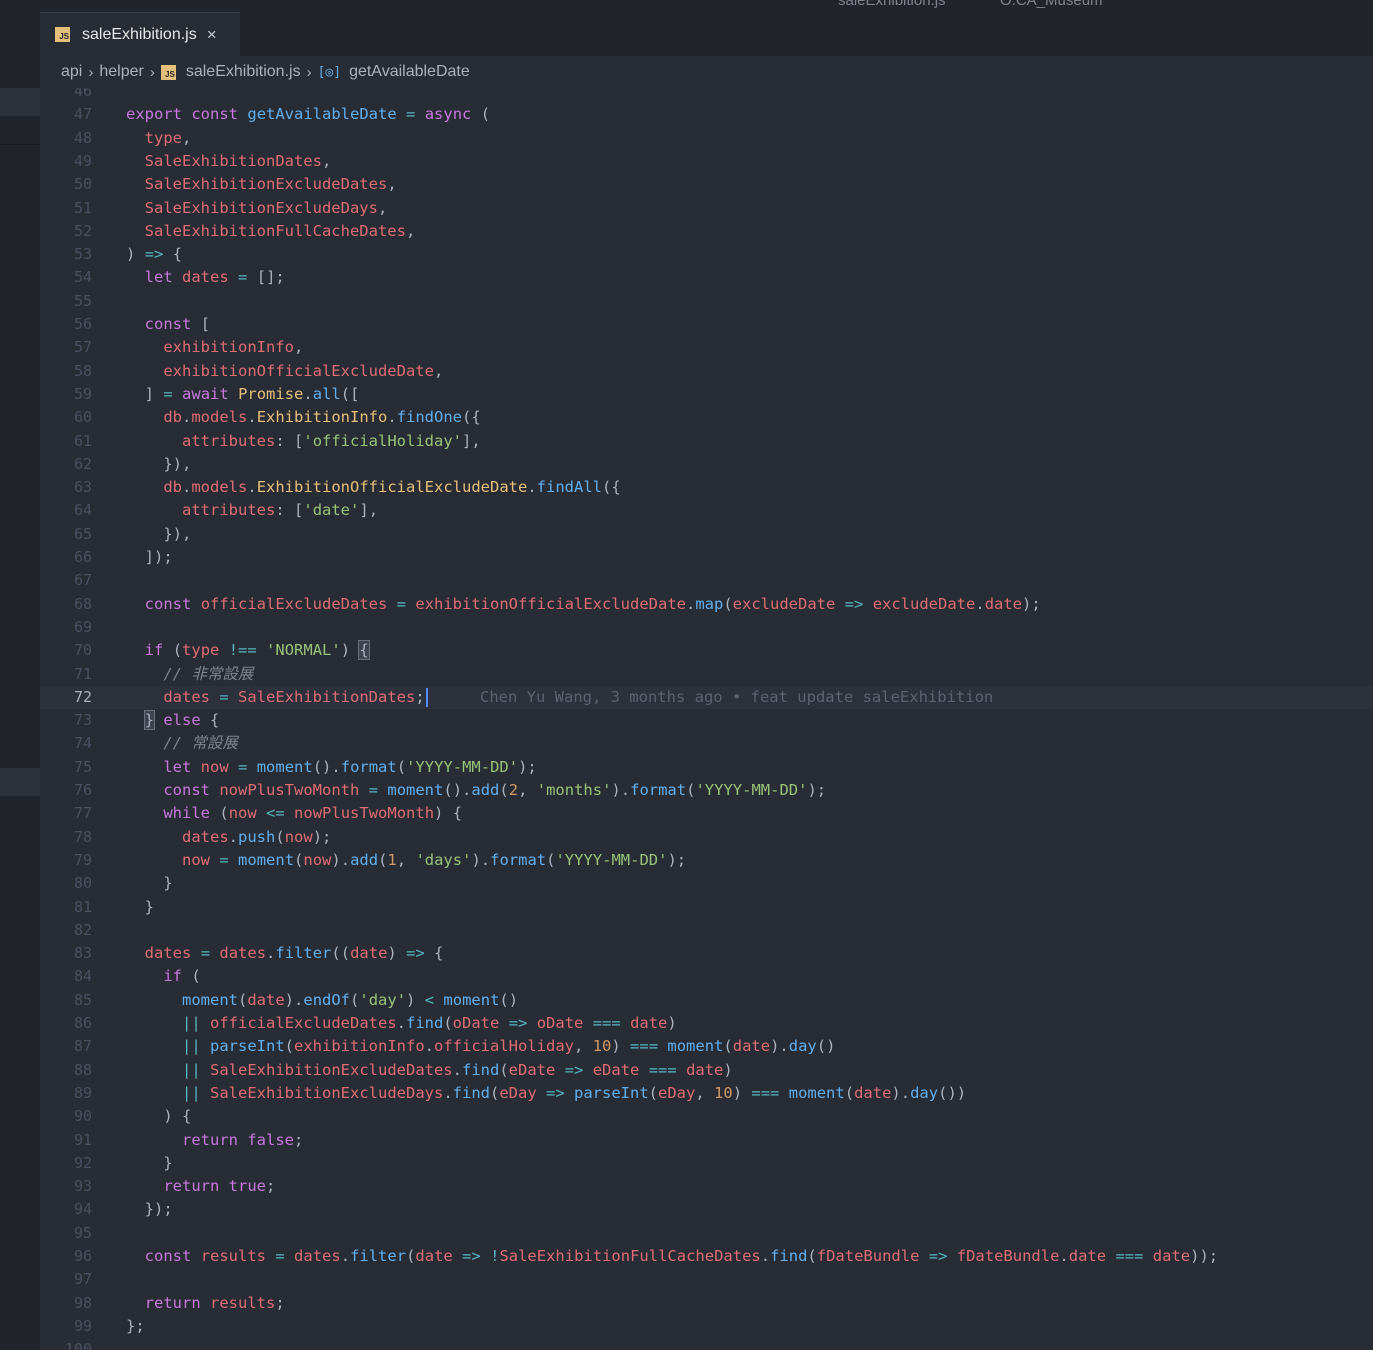 Image resolution: width=1373 pixels, height=1350 pixels. Describe the element at coordinates (82, 720) in the screenshot. I see `line-number: 73` at that location.